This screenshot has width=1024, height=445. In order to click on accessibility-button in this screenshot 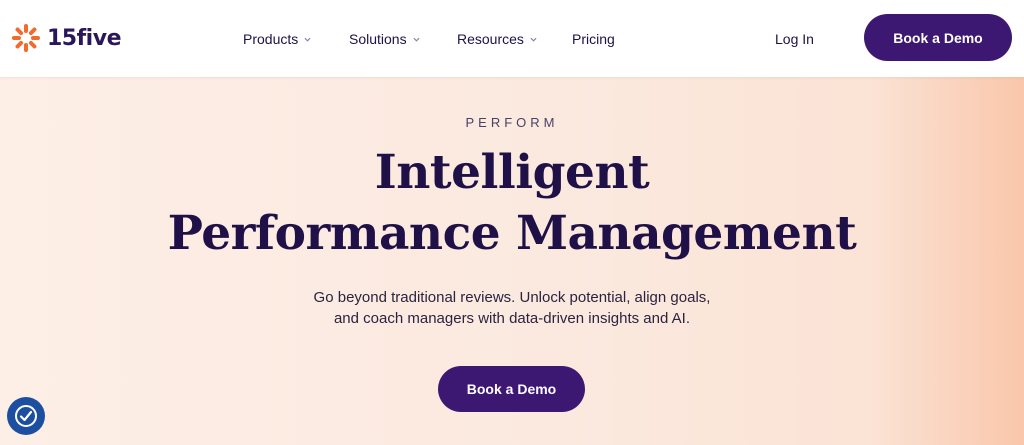, I will do `click(26, 416)`.